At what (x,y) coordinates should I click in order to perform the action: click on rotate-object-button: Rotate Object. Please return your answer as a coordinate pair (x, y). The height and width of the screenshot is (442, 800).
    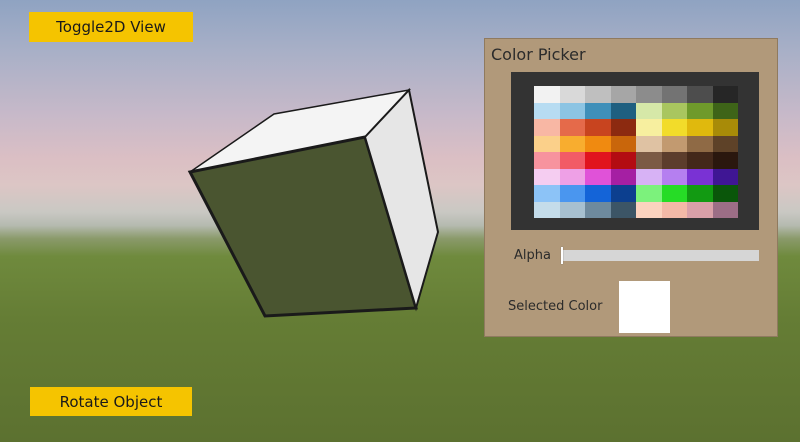
    Looking at the image, I should click on (111, 401).